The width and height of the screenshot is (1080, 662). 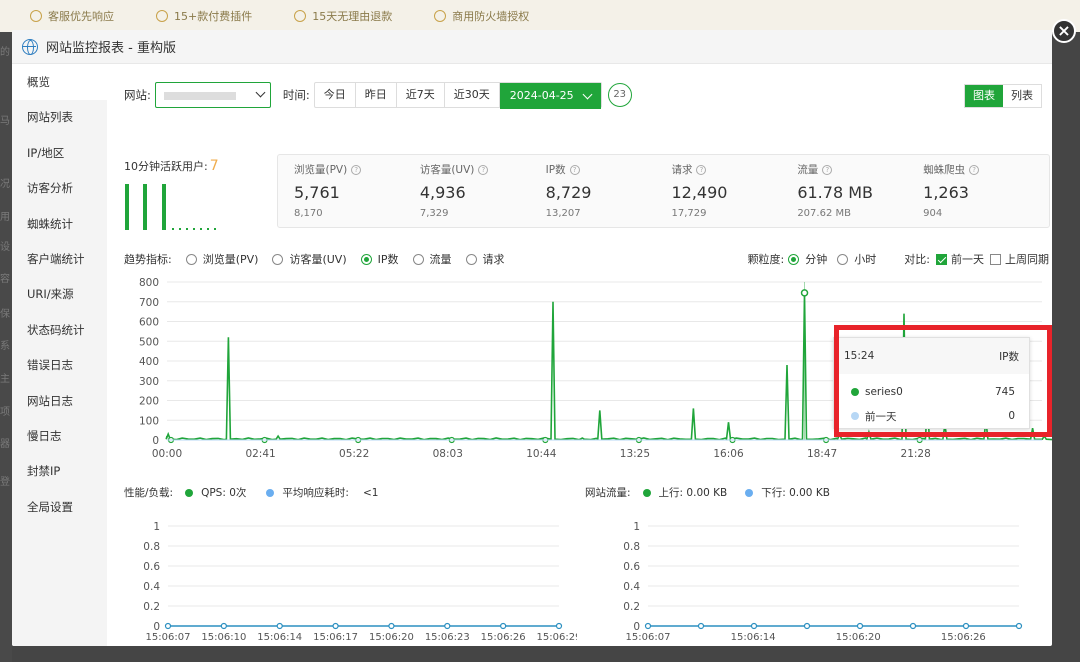 I want to click on close-button: ×, so click(x=1064, y=31).